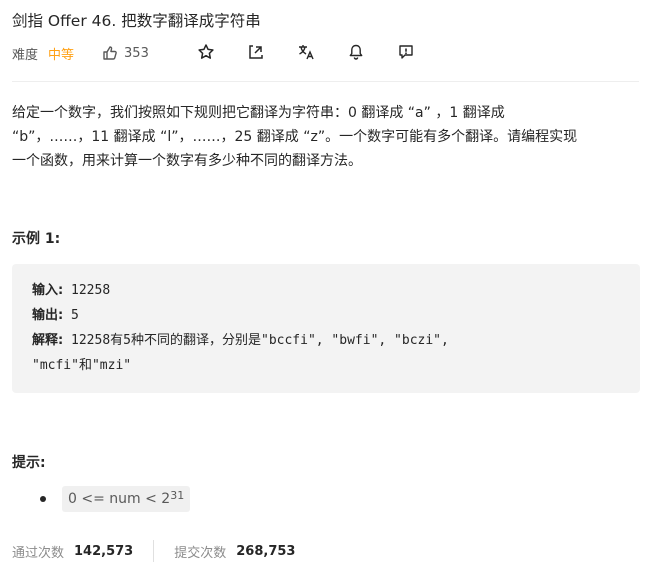  Describe the element at coordinates (25, 55) in the screenshot. I see `difficulty-label: 难度` at that location.